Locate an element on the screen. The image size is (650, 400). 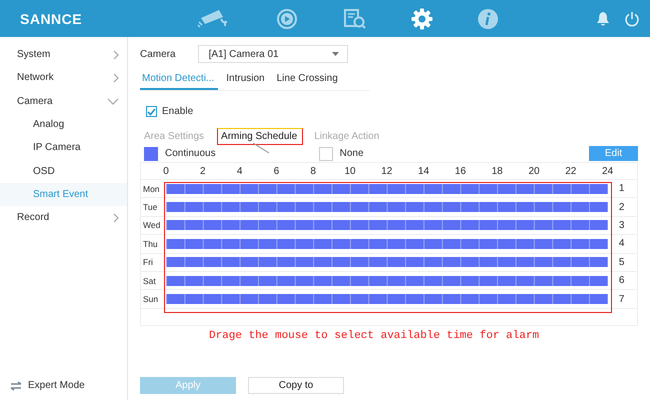
legend-label: Continuous is located at coordinates (190, 153).